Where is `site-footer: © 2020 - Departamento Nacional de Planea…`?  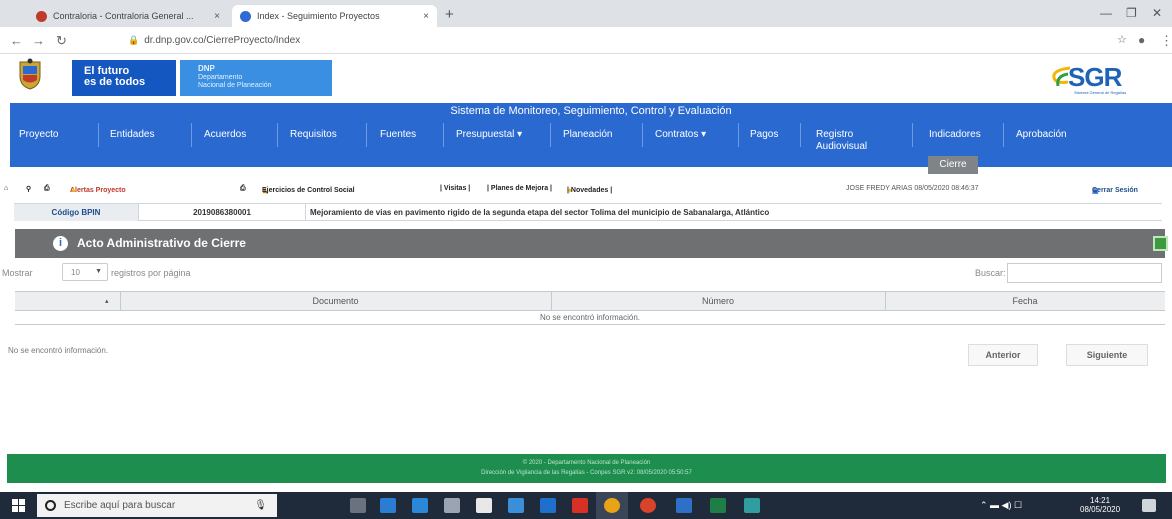 site-footer: © 2020 - Departamento Nacional de Planea… is located at coordinates (586, 468).